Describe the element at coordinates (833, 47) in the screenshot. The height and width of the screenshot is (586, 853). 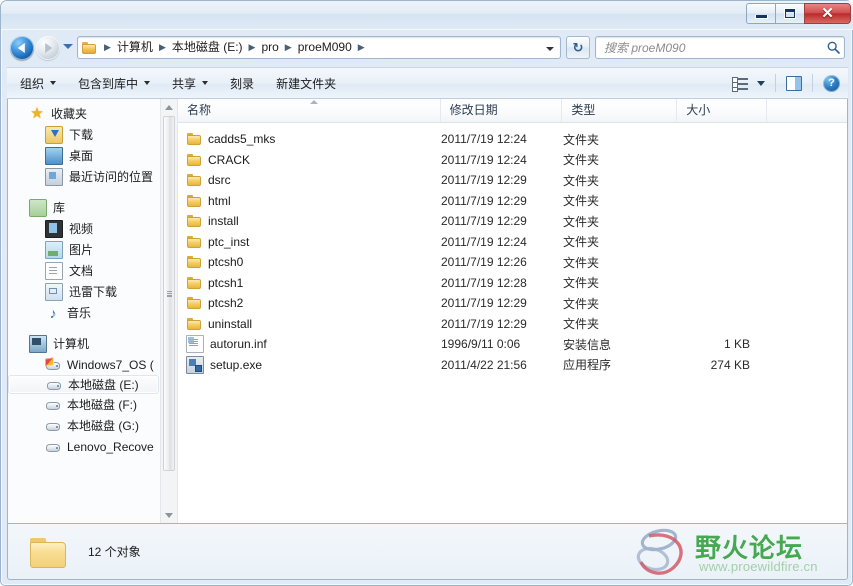
I see `search-icon` at that location.